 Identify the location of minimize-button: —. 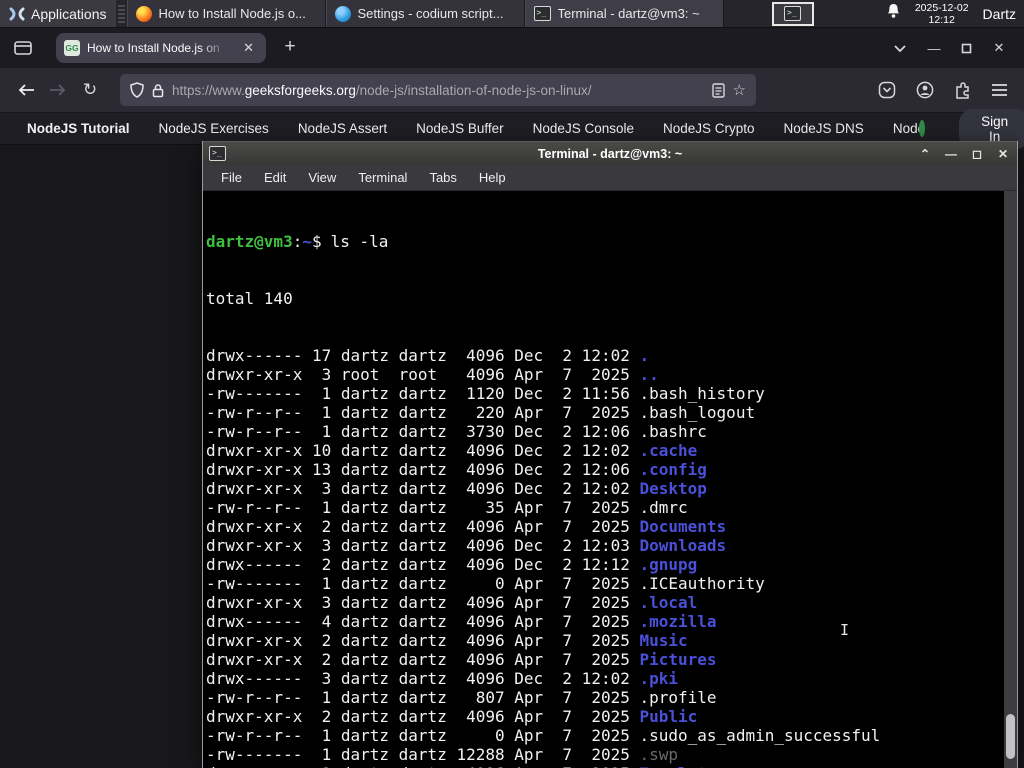
(951, 154).